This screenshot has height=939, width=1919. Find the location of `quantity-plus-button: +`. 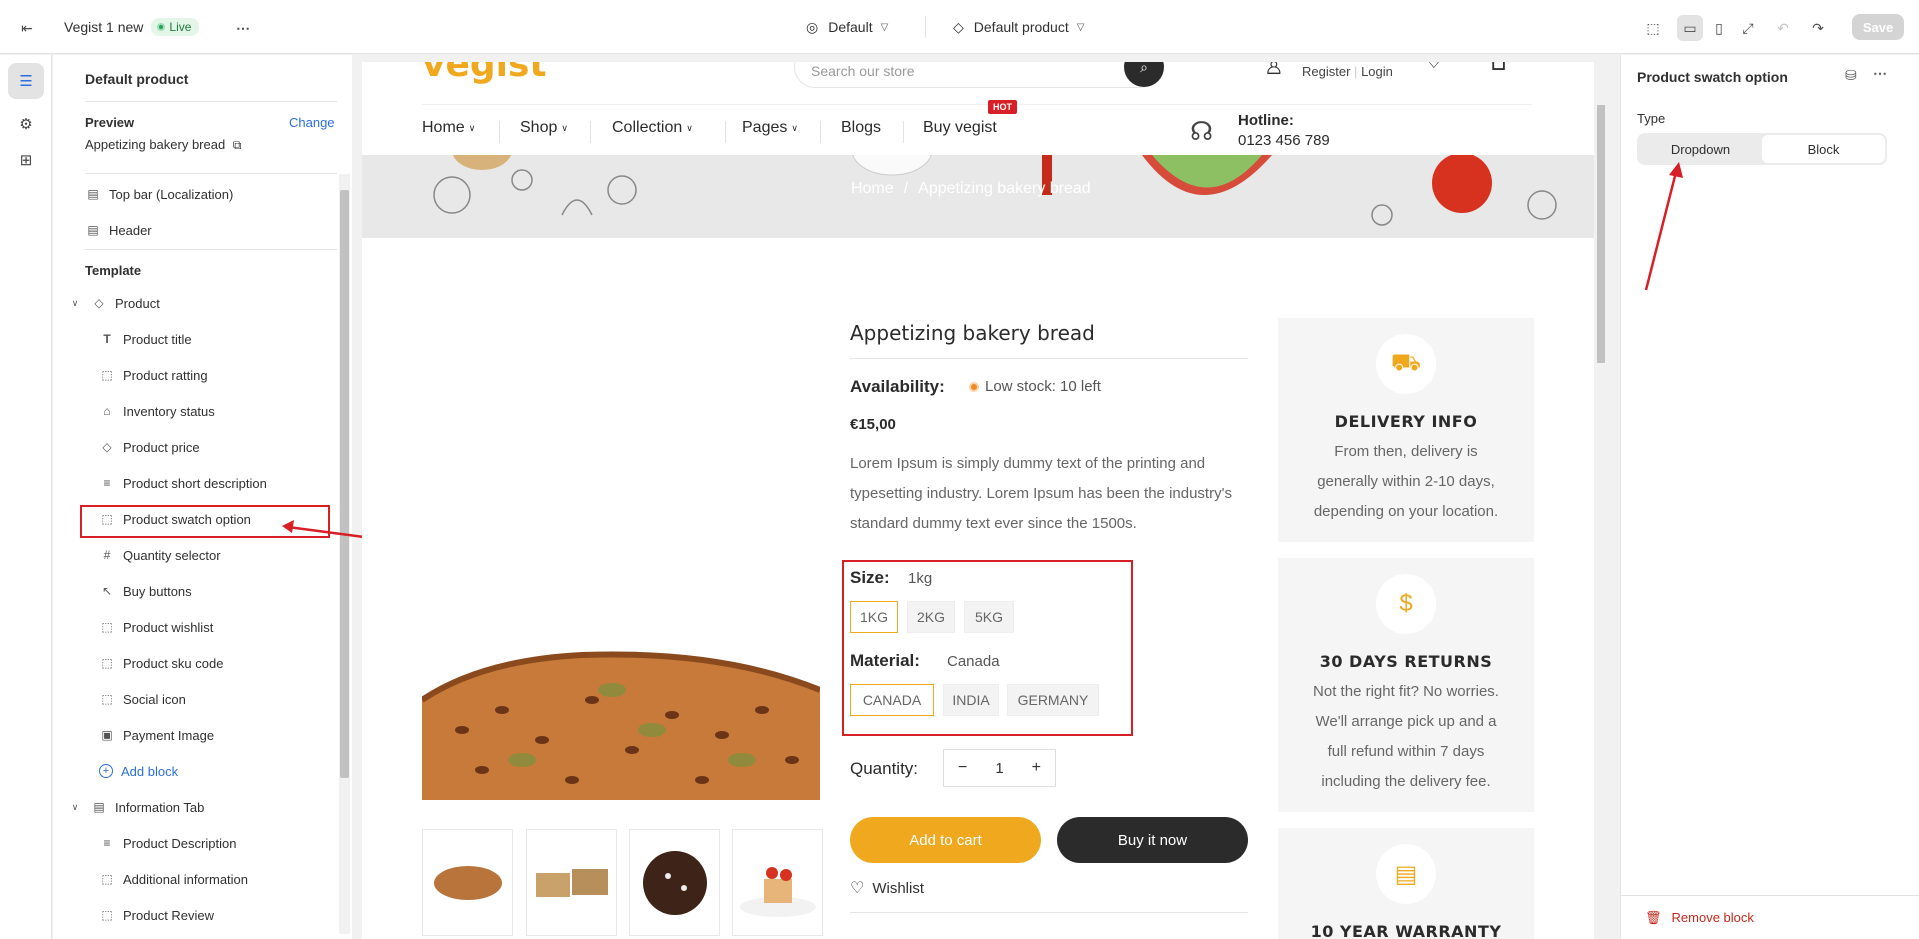

quantity-plus-button: + is located at coordinates (1036, 768).